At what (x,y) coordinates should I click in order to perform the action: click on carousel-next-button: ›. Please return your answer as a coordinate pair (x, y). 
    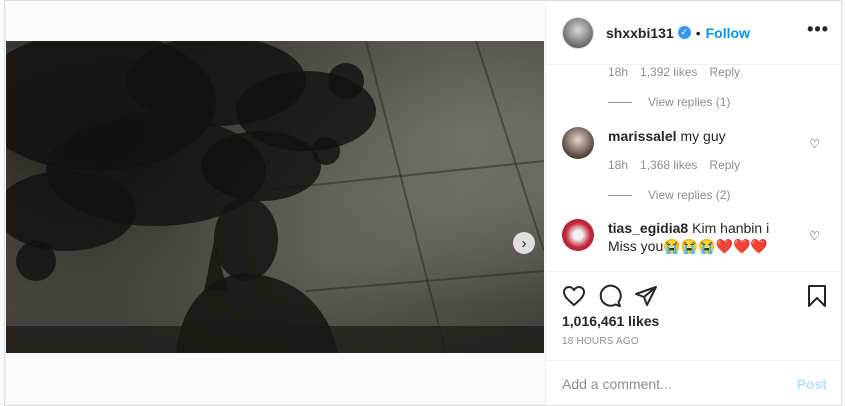
    Looking at the image, I should click on (524, 243).